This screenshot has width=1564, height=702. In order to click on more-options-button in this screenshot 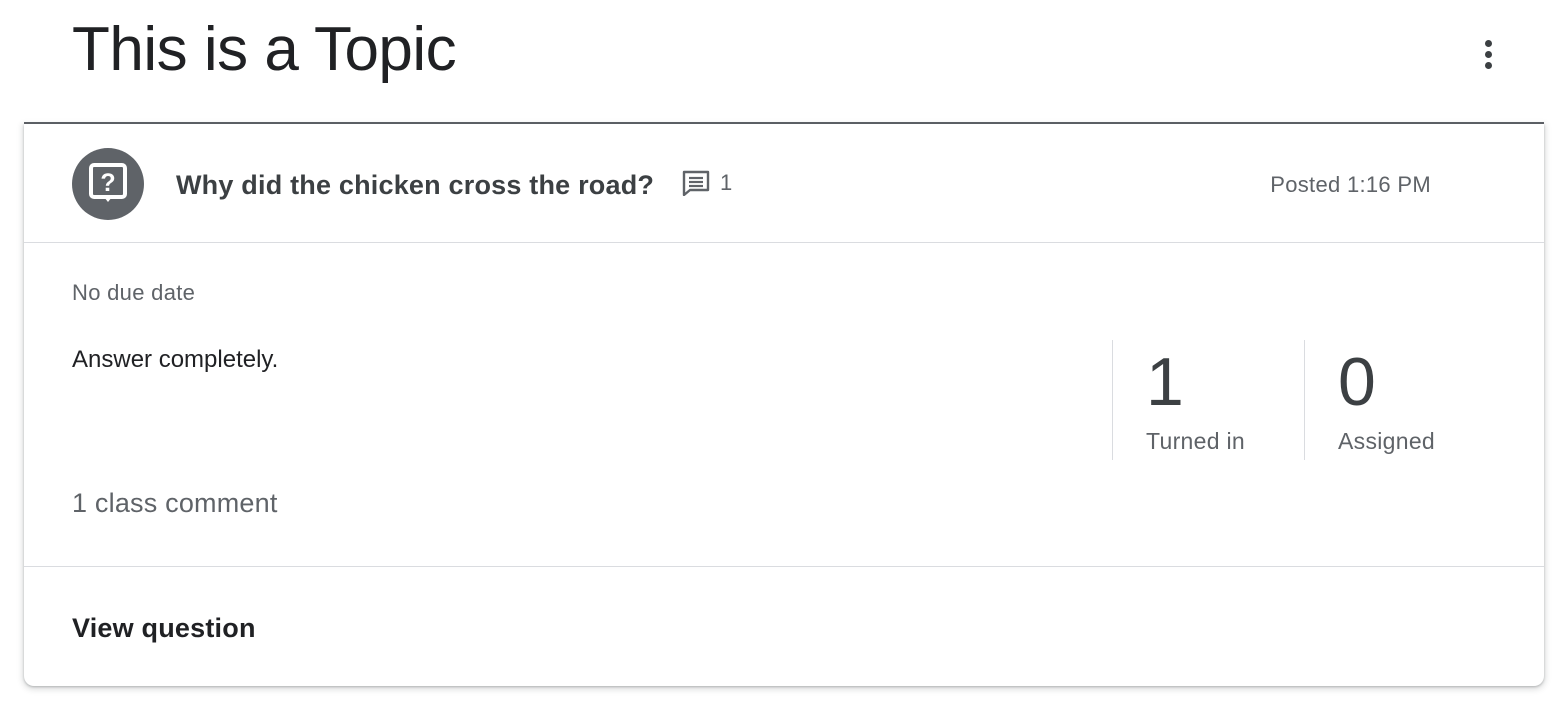, I will do `click(1488, 54)`.